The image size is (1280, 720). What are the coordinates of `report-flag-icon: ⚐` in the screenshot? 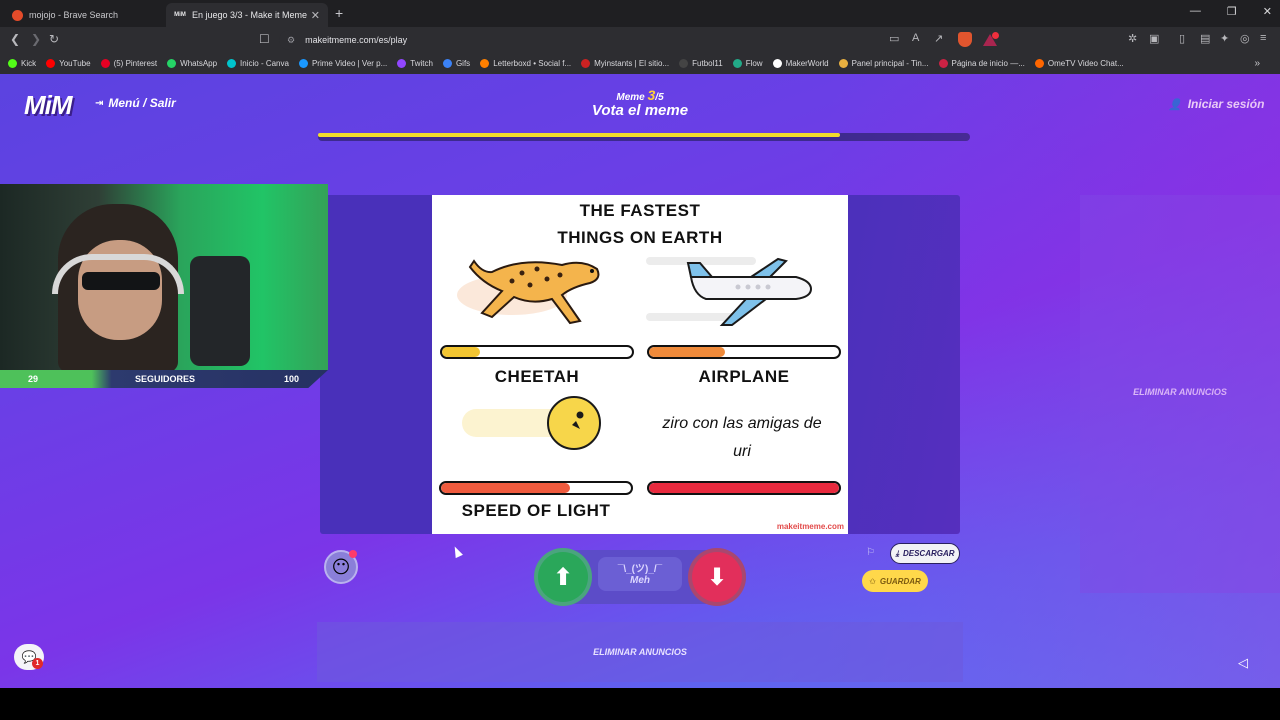 It's located at (870, 552).